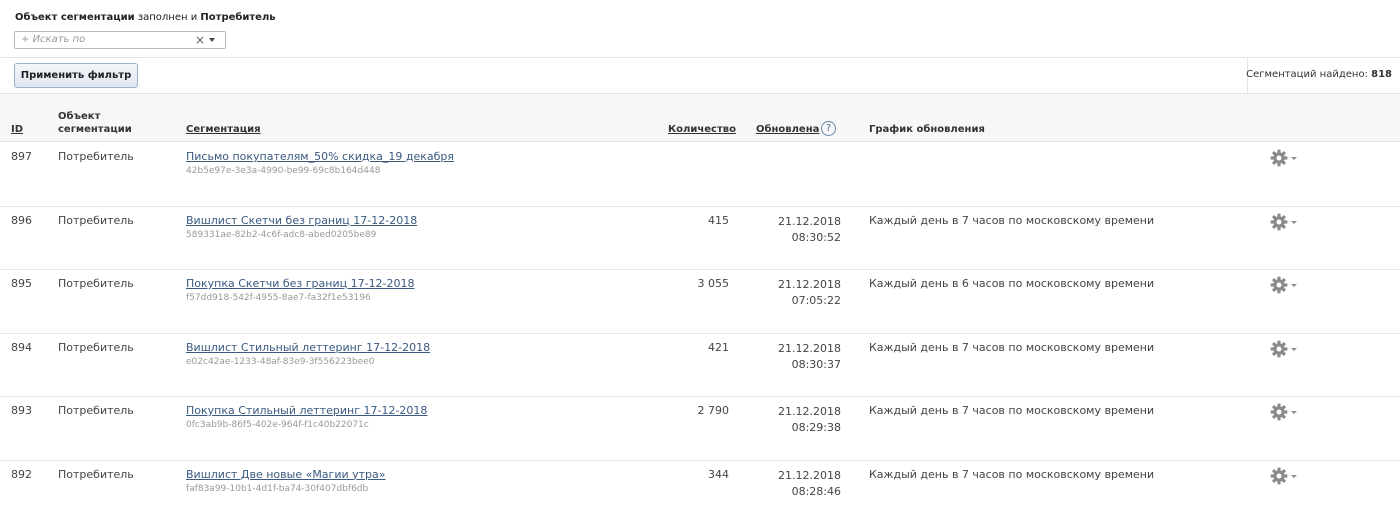  Describe the element at coordinates (787, 129) in the screenshot. I see `column-header-updated: Обновлена` at that location.